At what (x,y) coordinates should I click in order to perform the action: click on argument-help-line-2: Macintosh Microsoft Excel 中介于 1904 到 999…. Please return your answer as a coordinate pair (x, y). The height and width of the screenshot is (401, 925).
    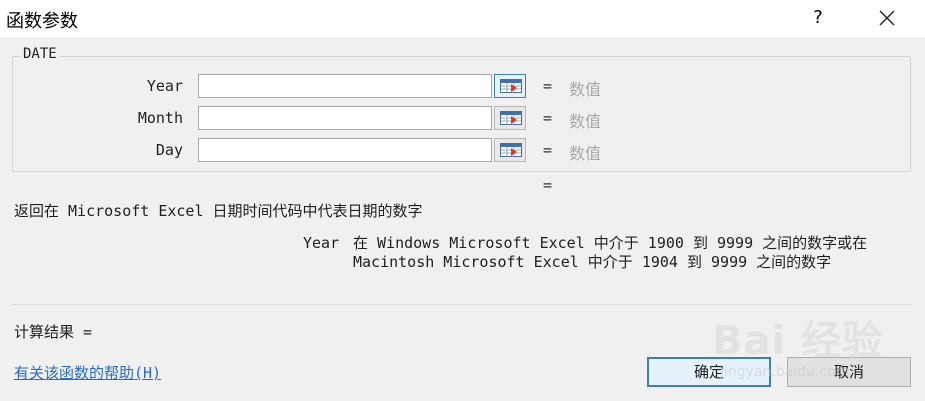
    Looking at the image, I should click on (592, 262).